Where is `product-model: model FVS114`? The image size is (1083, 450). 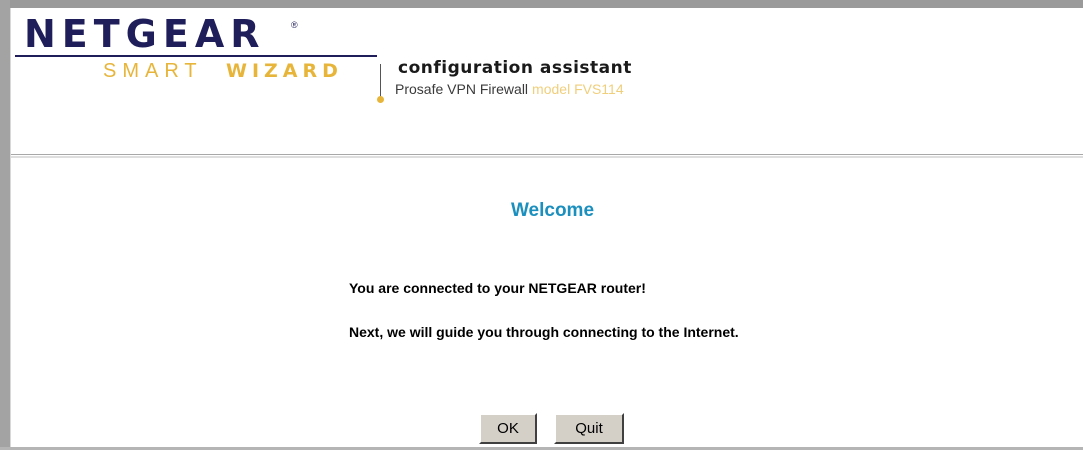
product-model: model FVS114 is located at coordinates (578, 89).